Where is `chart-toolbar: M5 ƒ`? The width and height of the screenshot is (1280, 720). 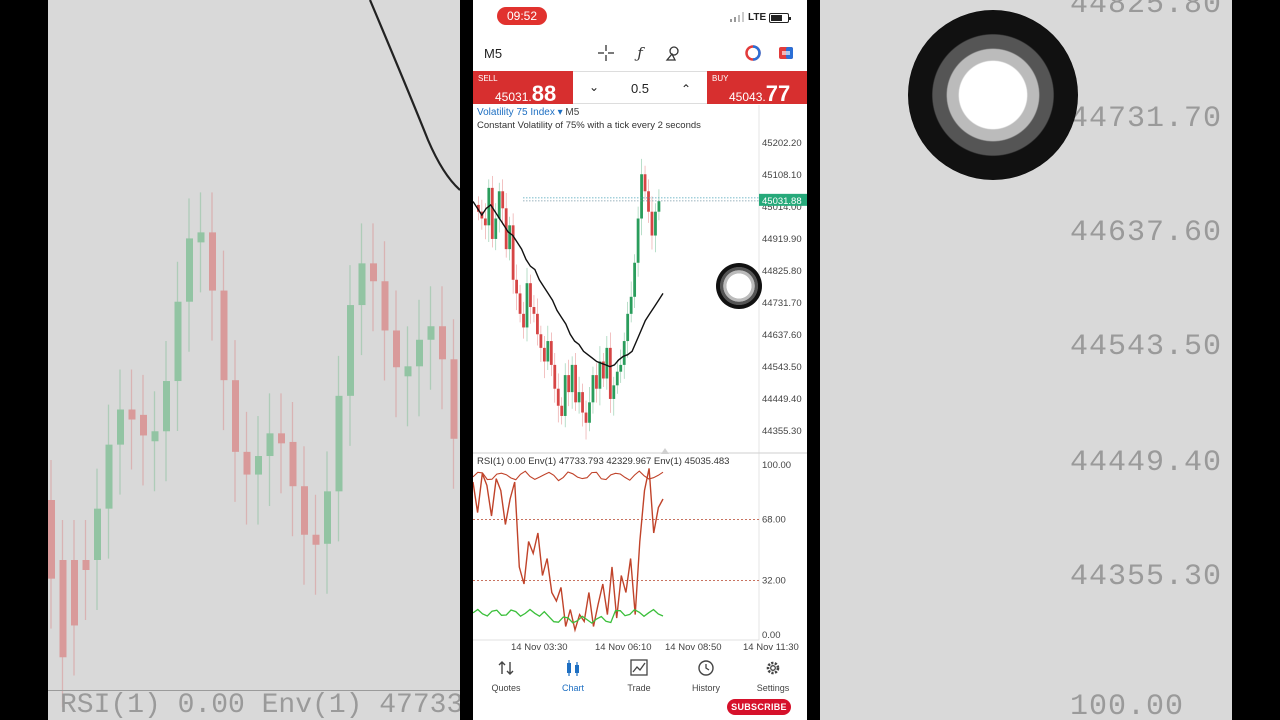
chart-toolbar: M5 ƒ is located at coordinates (640, 53).